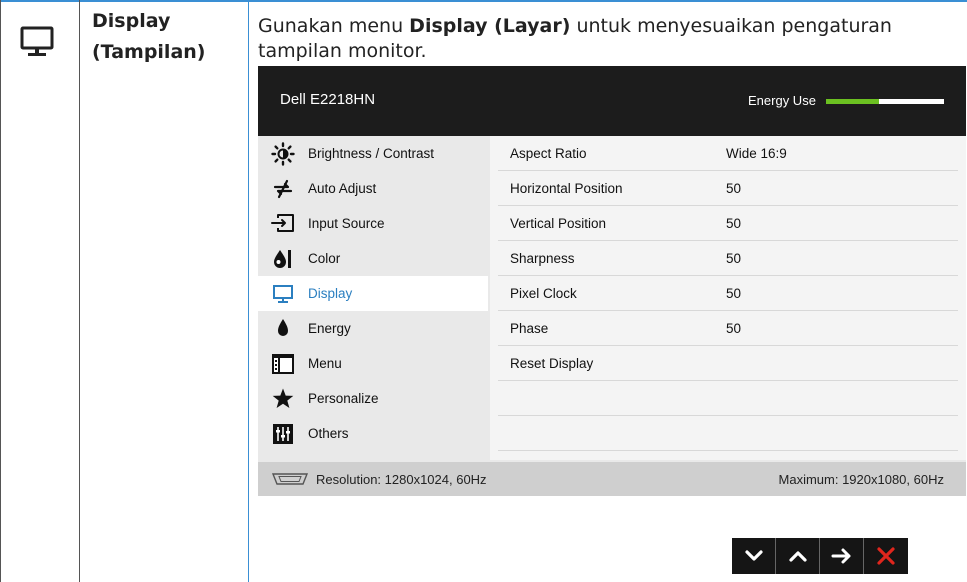  Describe the element at coordinates (283, 259) in the screenshot. I see `color-icon` at that location.